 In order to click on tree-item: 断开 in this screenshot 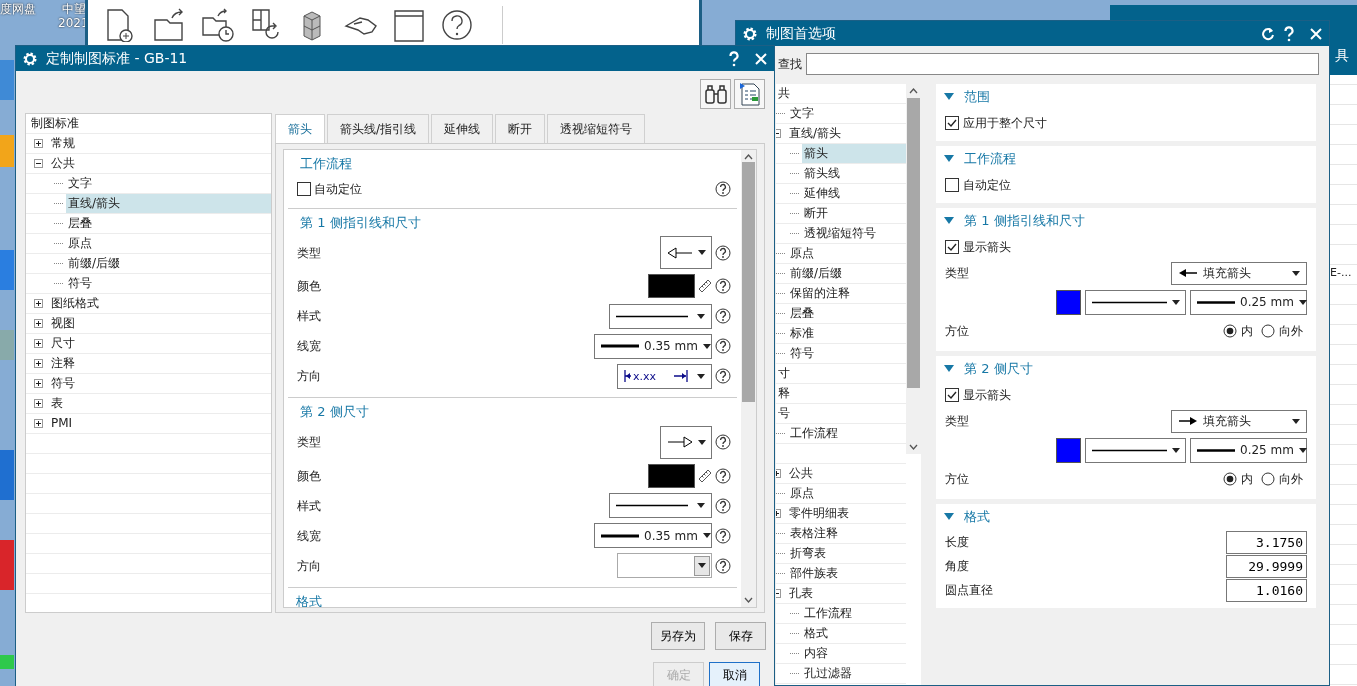, I will do `click(854, 213)`.